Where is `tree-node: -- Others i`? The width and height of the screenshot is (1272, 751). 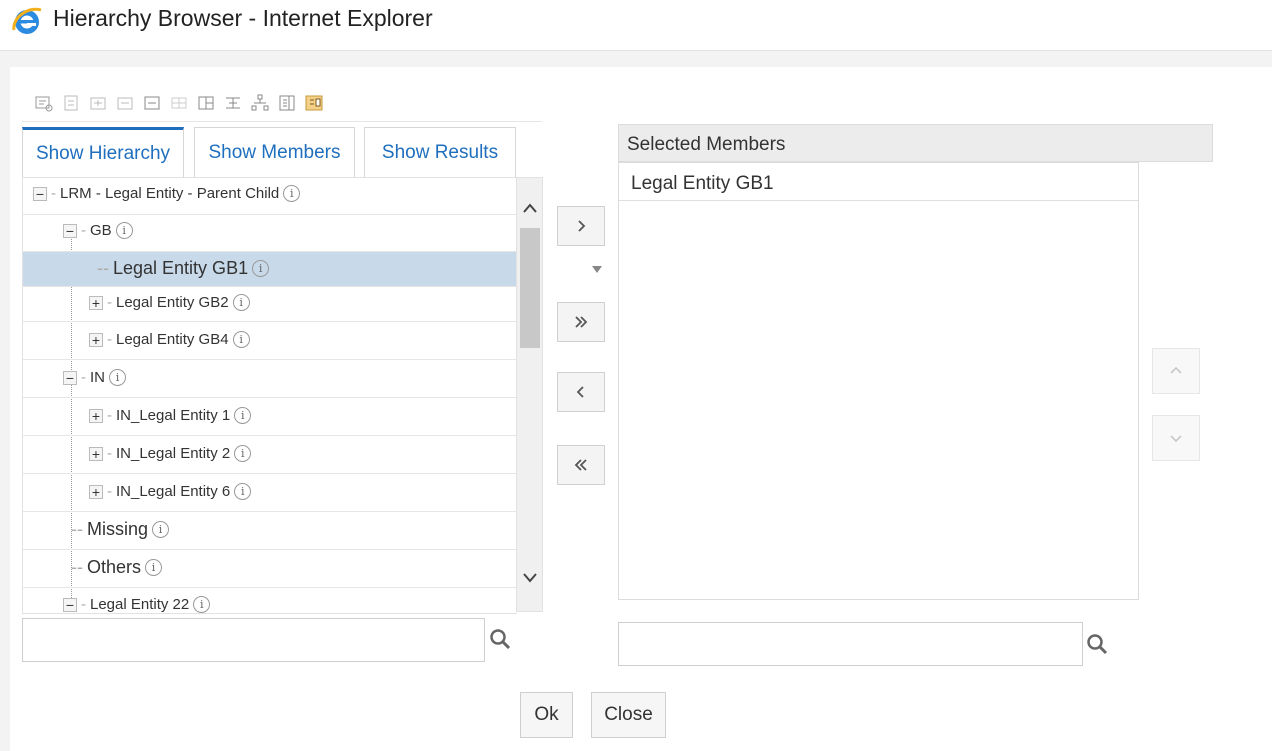
tree-node: -- Others i is located at coordinates (117, 567).